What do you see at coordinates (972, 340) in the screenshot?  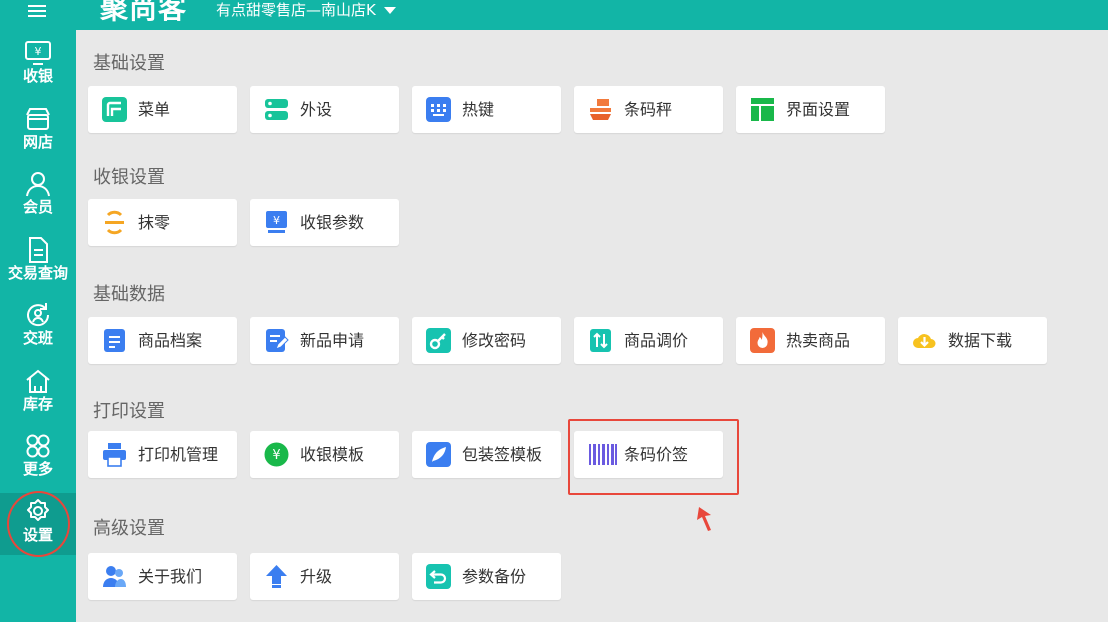 I see `tile-data-download: 数据下载` at bounding box center [972, 340].